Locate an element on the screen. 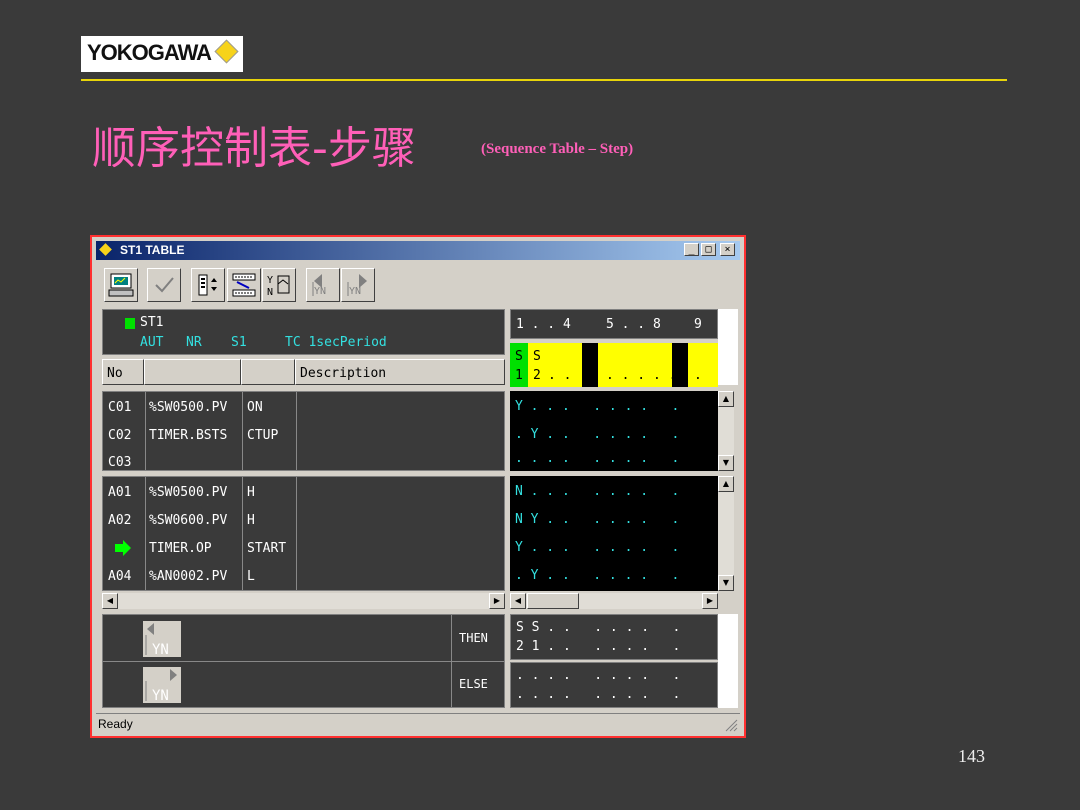  step-dots-1: . . is located at coordinates (560, 375).